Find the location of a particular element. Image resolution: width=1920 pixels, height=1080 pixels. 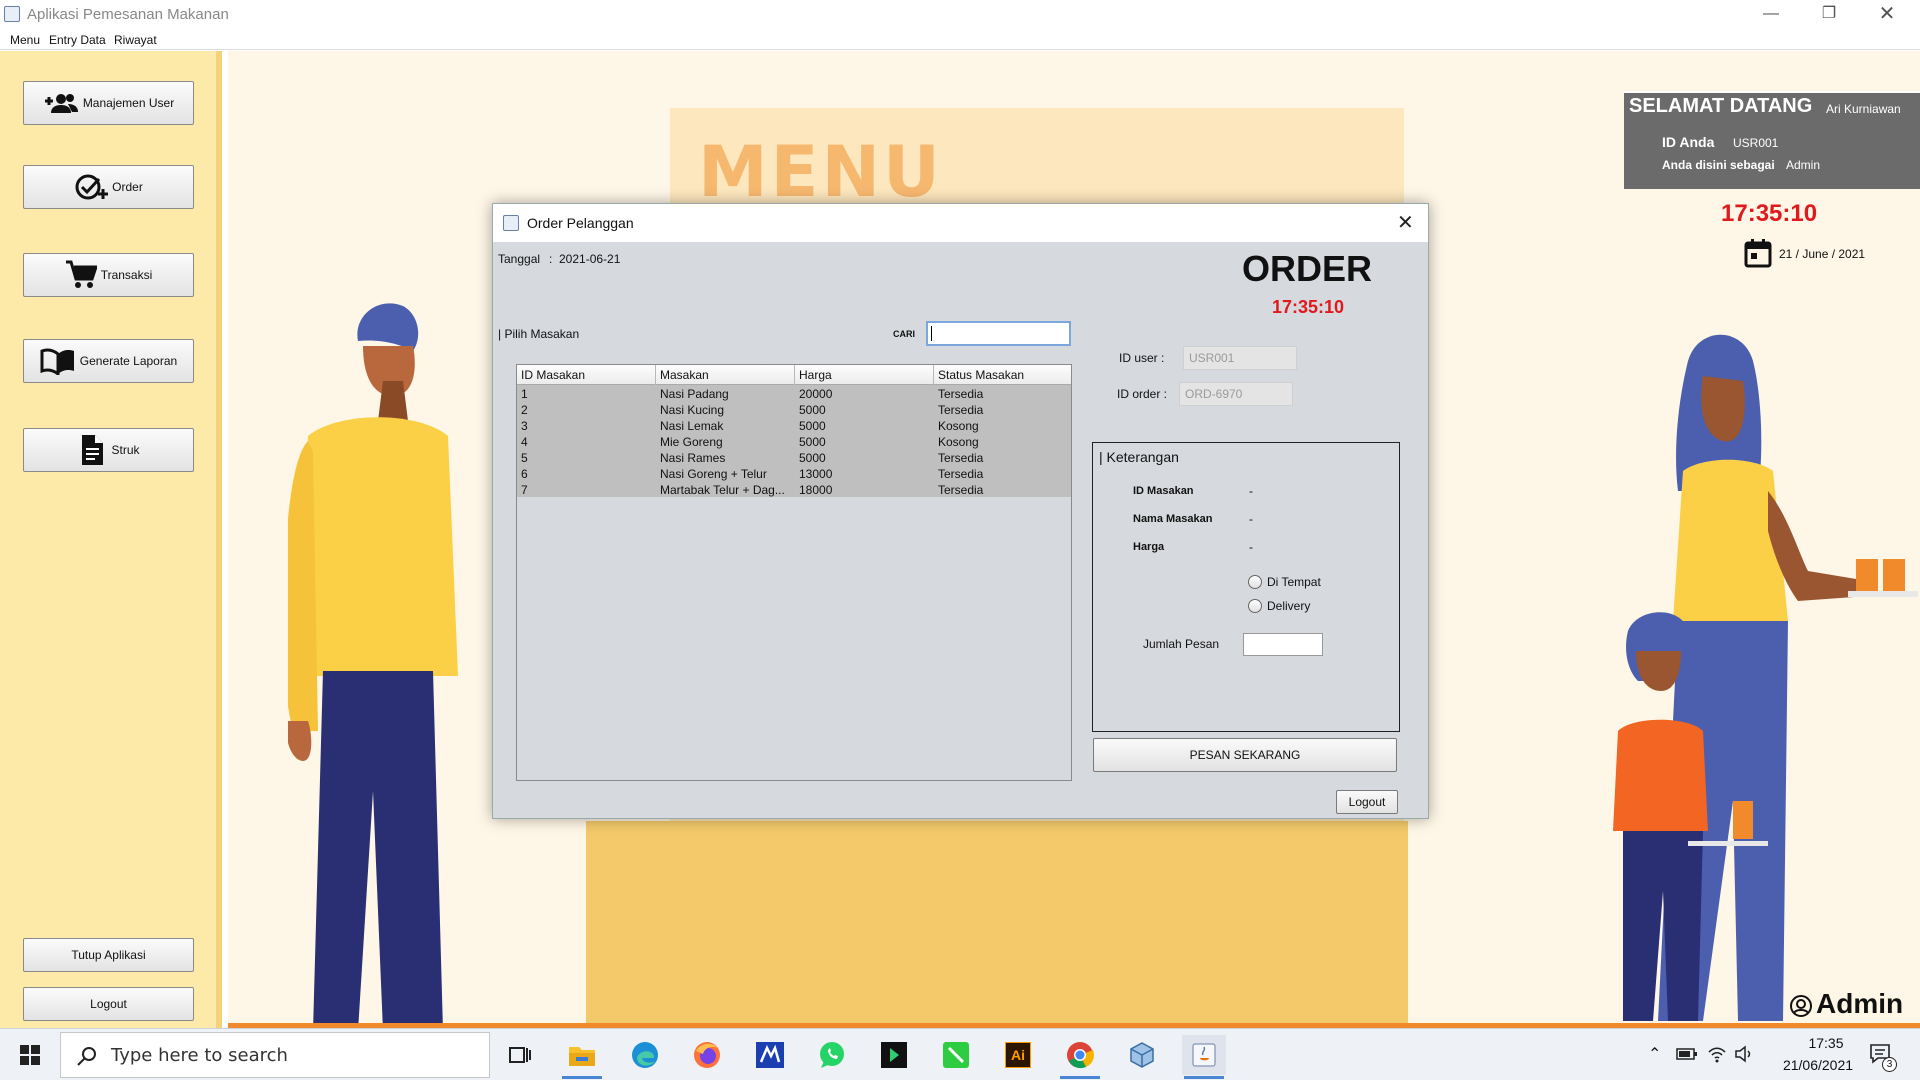

table-row: 3 Nasi Lemak 5000 Kosong is located at coordinates (794, 426).